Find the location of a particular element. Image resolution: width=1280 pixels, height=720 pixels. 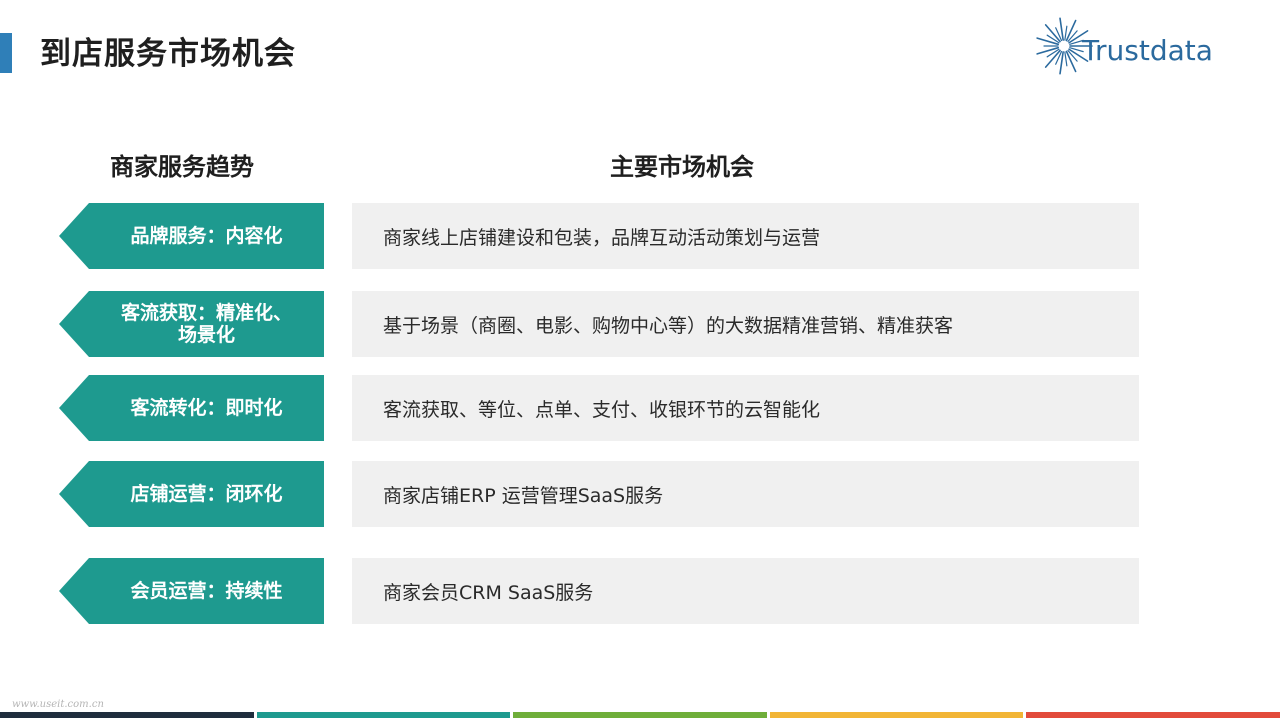

opportunity-text: 商家店铺ERP 运营管理SaaS服务 is located at coordinates (523, 495).